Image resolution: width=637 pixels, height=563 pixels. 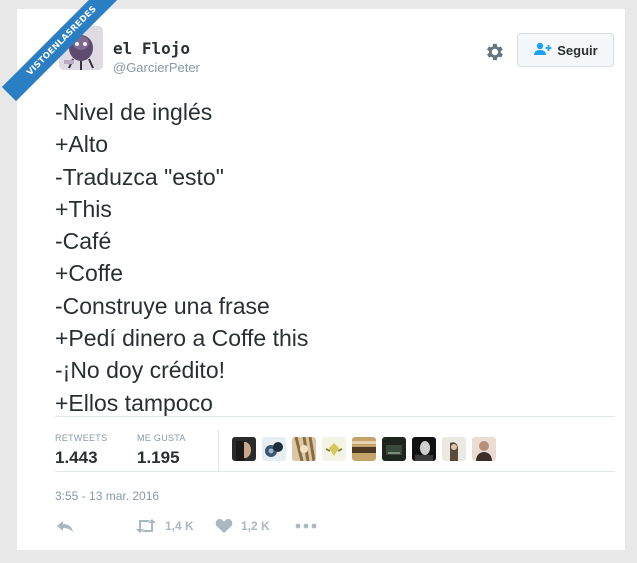 What do you see at coordinates (162, 305) in the screenshot?
I see `tweet-line: -Construye una frase` at bounding box center [162, 305].